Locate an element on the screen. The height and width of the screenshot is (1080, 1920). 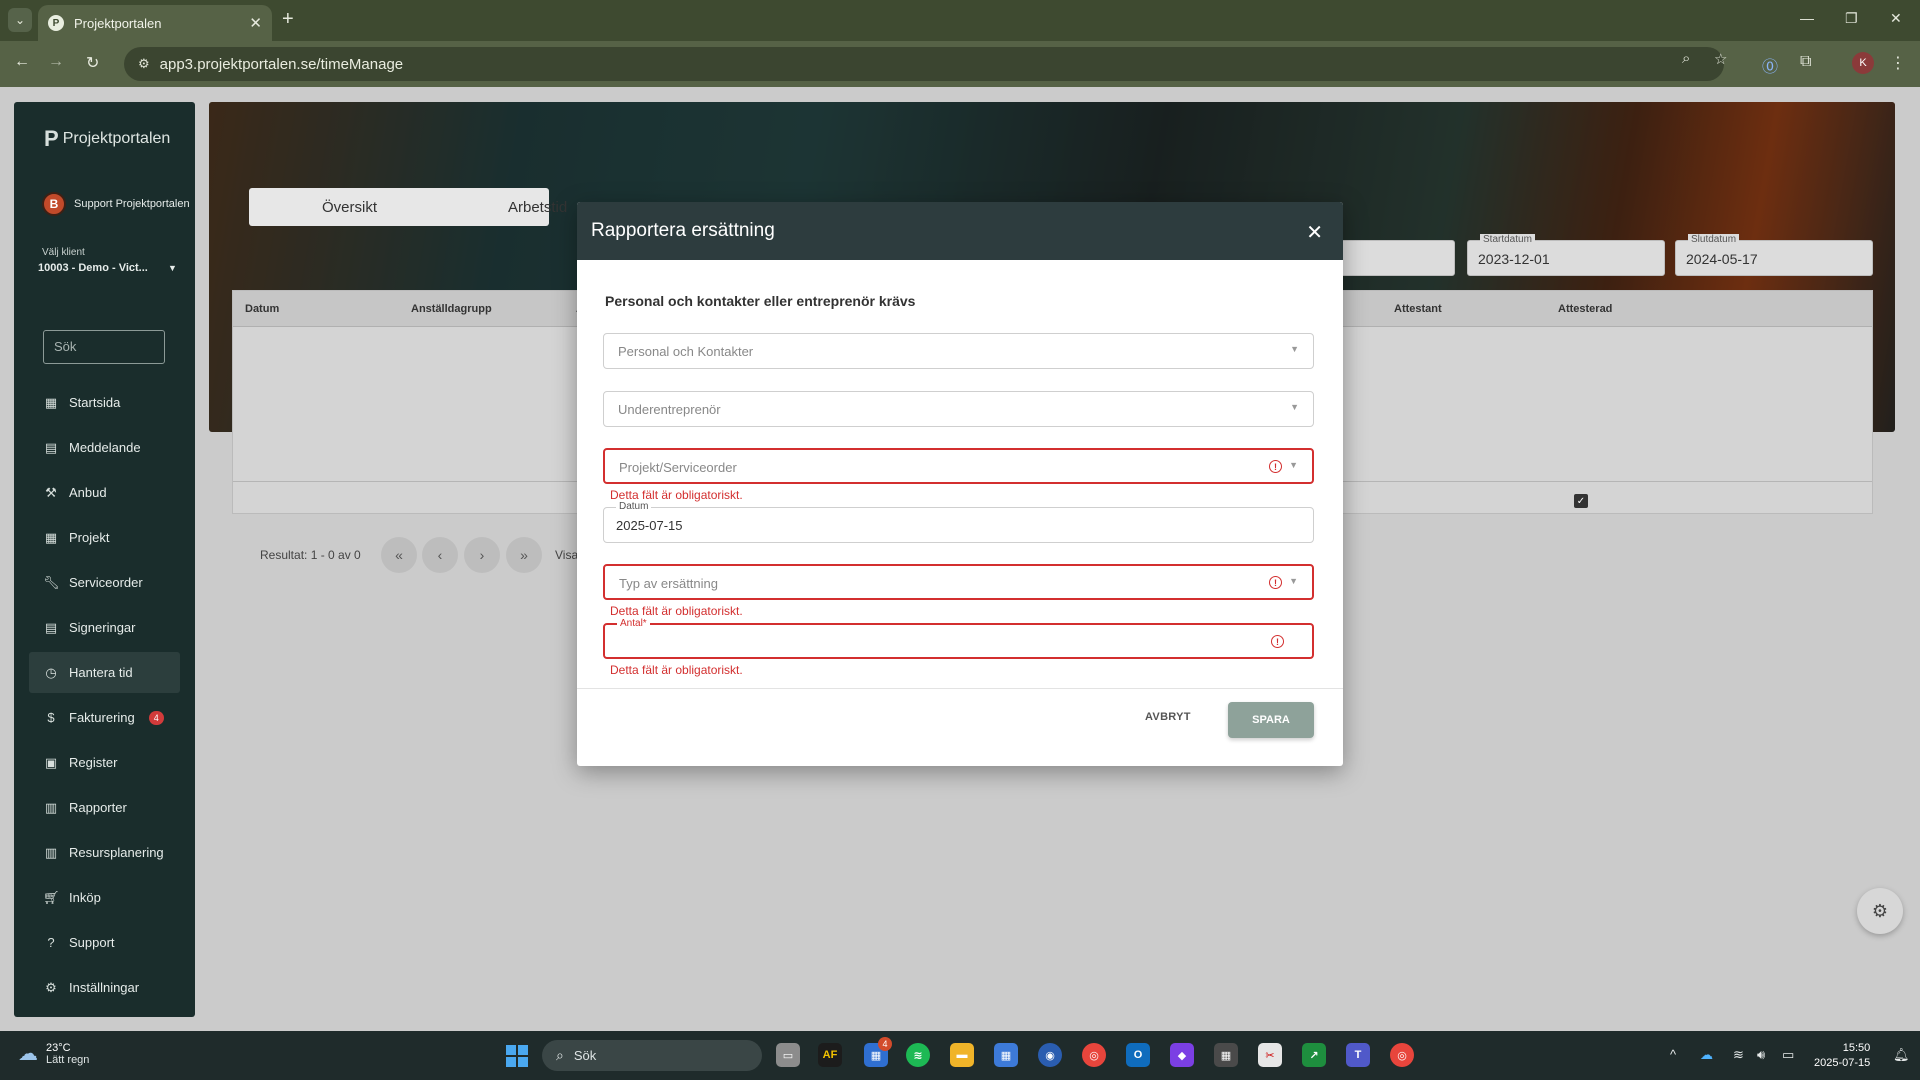
sidebar-item-serviceorder: 🔧︎ Serviceorder is located at coordinates (104, 582).